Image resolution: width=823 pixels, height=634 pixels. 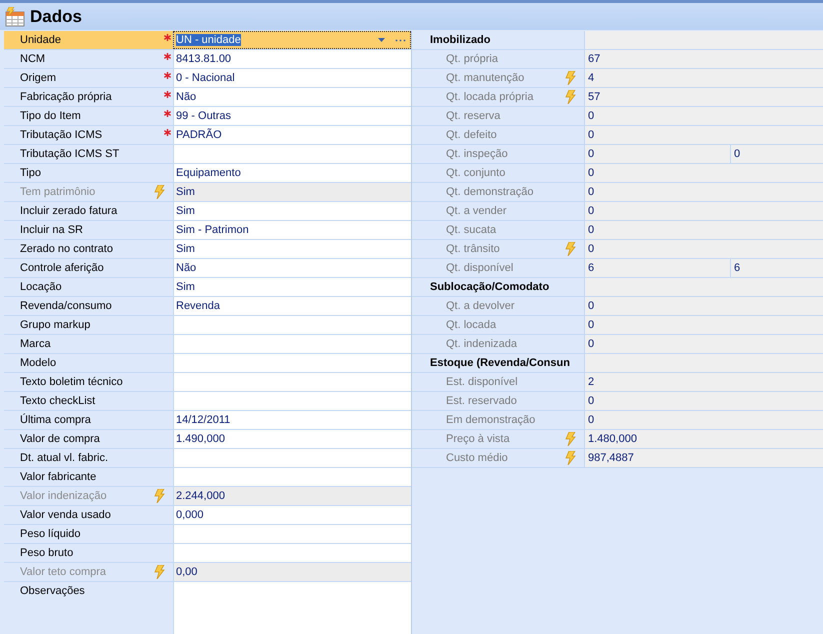 What do you see at coordinates (481, 306) in the screenshot?
I see `field-label: Qt. a devolver` at bounding box center [481, 306].